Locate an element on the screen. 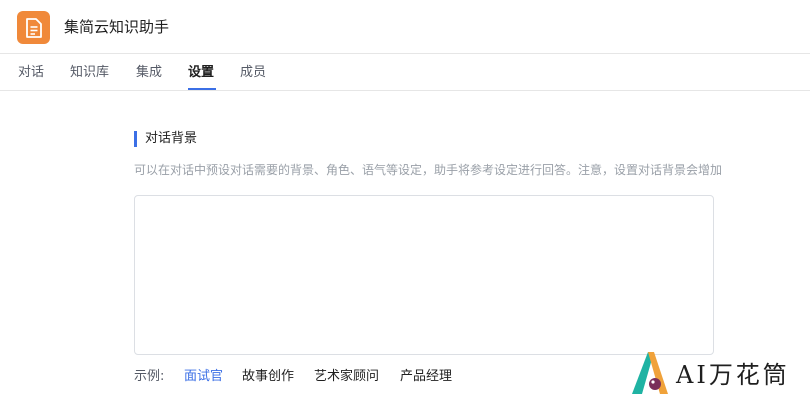  example-interviewer: 面试官 is located at coordinates (203, 377).